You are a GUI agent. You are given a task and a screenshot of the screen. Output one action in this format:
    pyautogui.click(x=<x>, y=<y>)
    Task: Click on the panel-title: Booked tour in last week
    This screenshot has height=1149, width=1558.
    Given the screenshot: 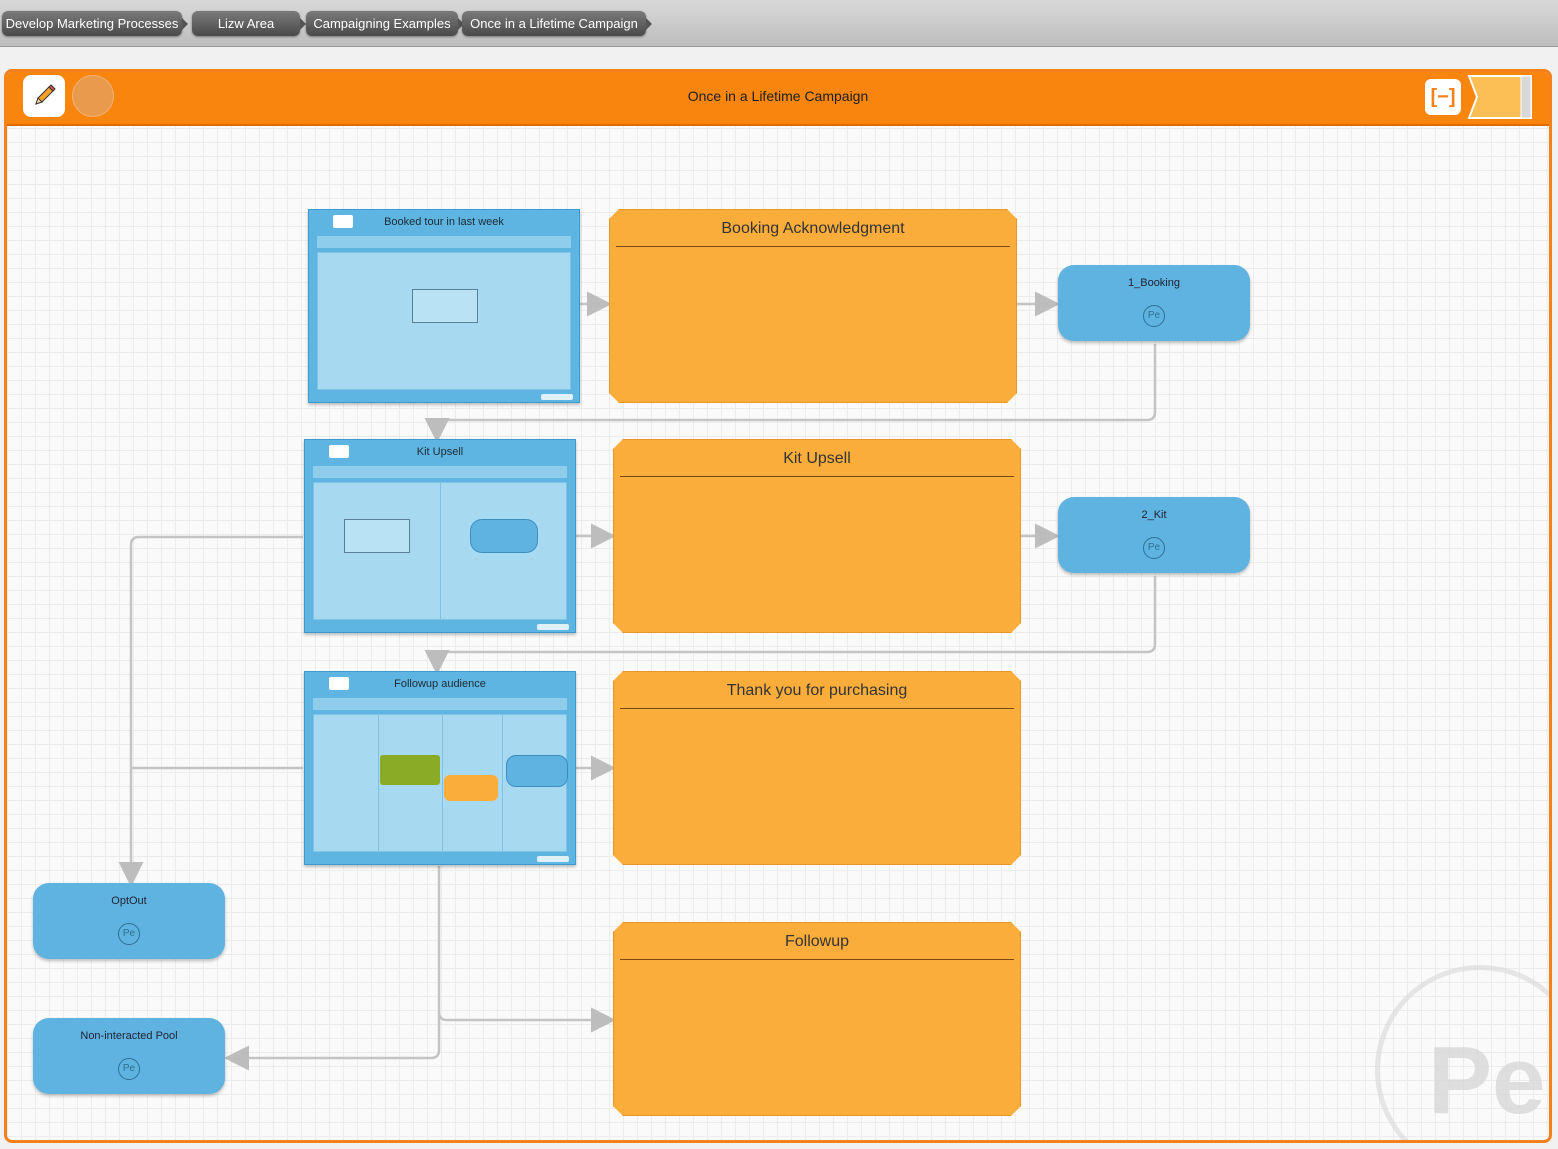 What is the action you would take?
    pyautogui.click(x=444, y=222)
    